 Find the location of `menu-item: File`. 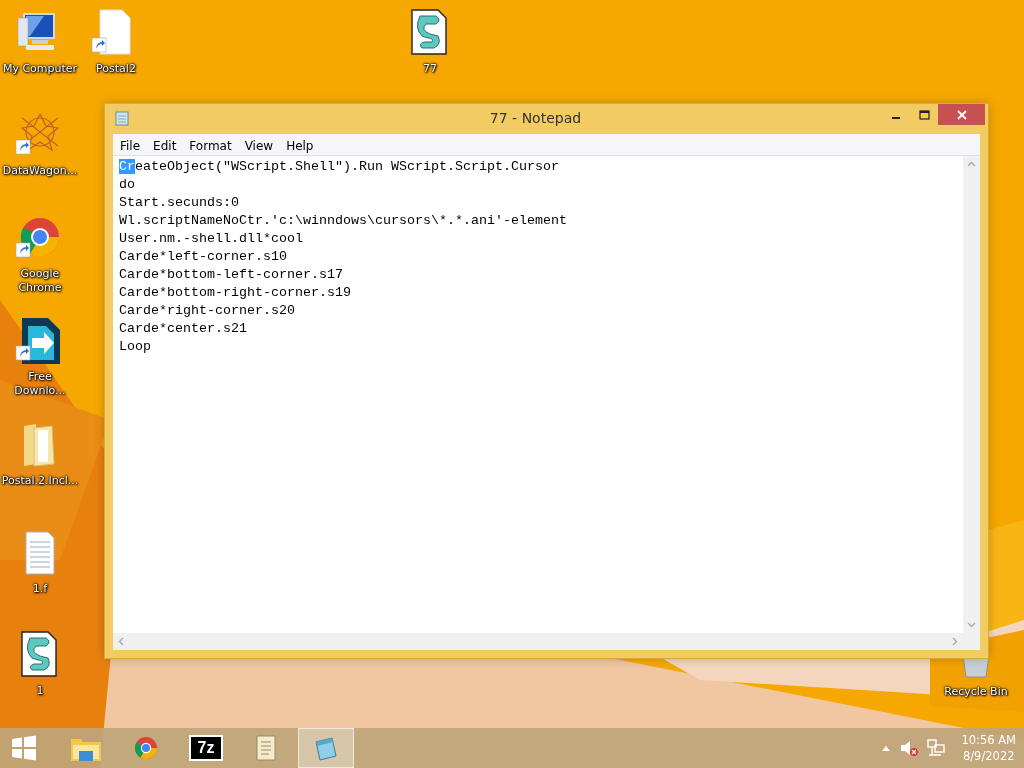

menu-item: File is located at coordinates (132, 144).